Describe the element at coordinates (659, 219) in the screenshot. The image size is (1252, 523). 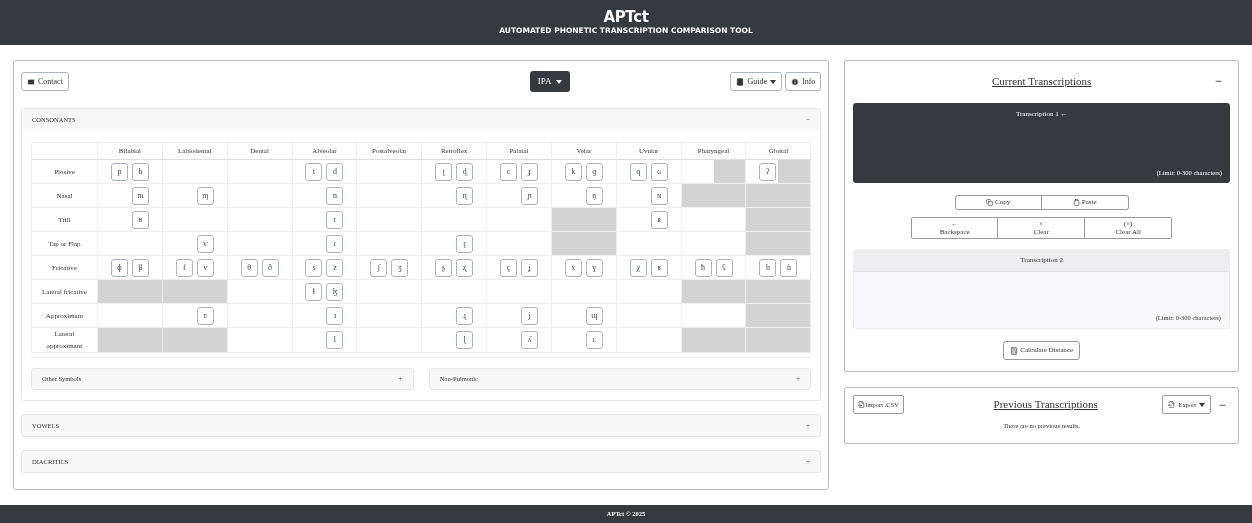
I see `symbol-key: ʀ` at that location.